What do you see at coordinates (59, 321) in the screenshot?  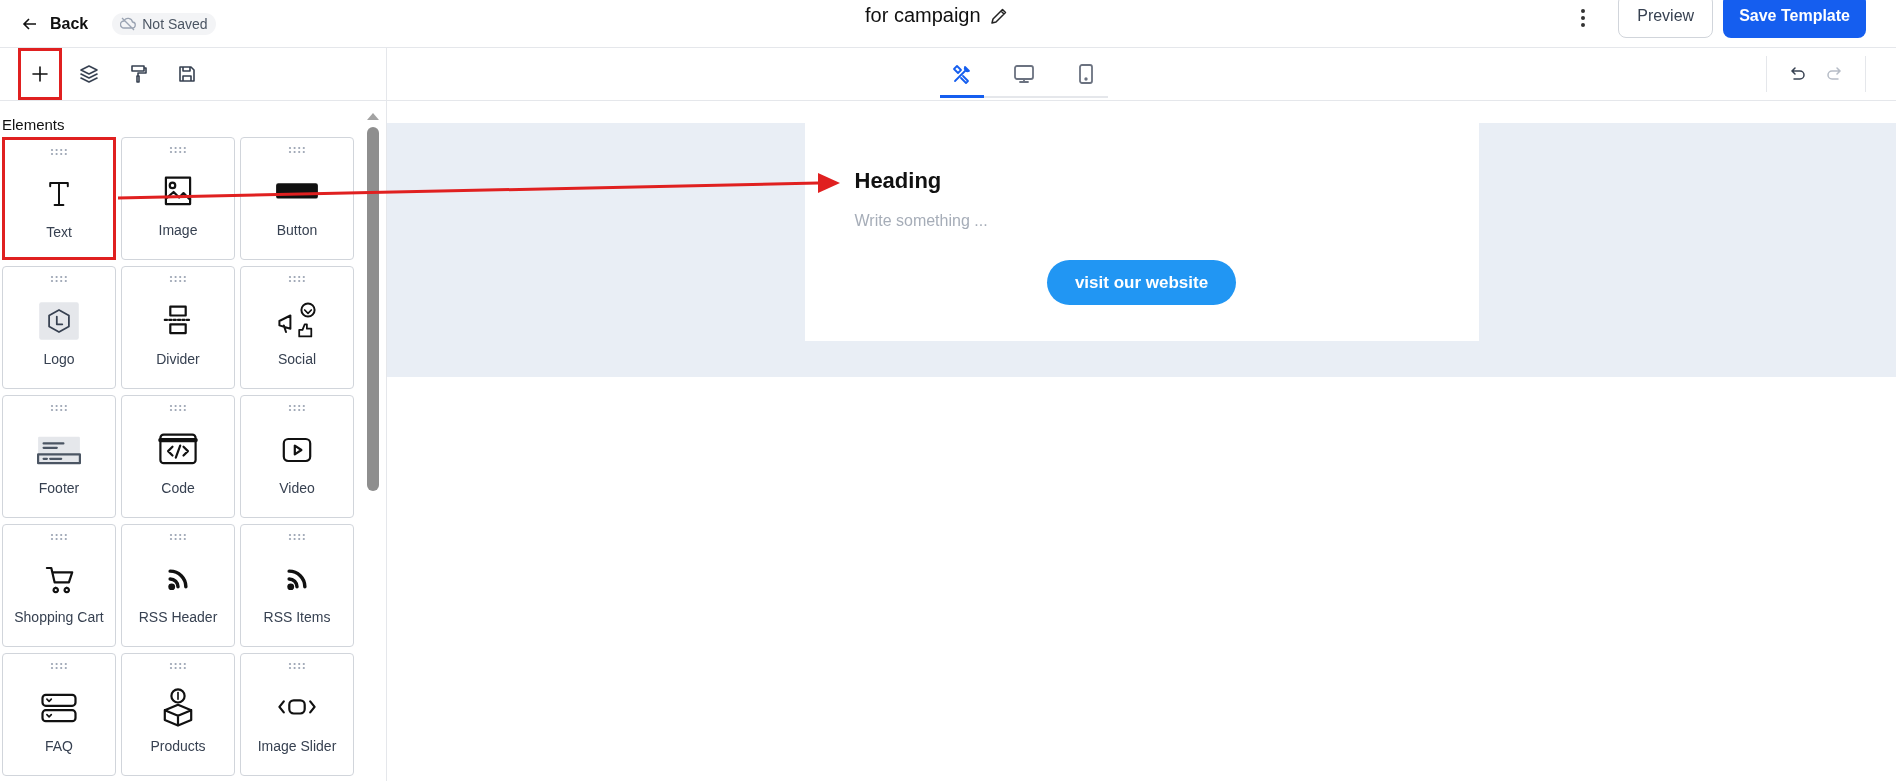 I see `logo-icon` at bounding box center [59, 321].